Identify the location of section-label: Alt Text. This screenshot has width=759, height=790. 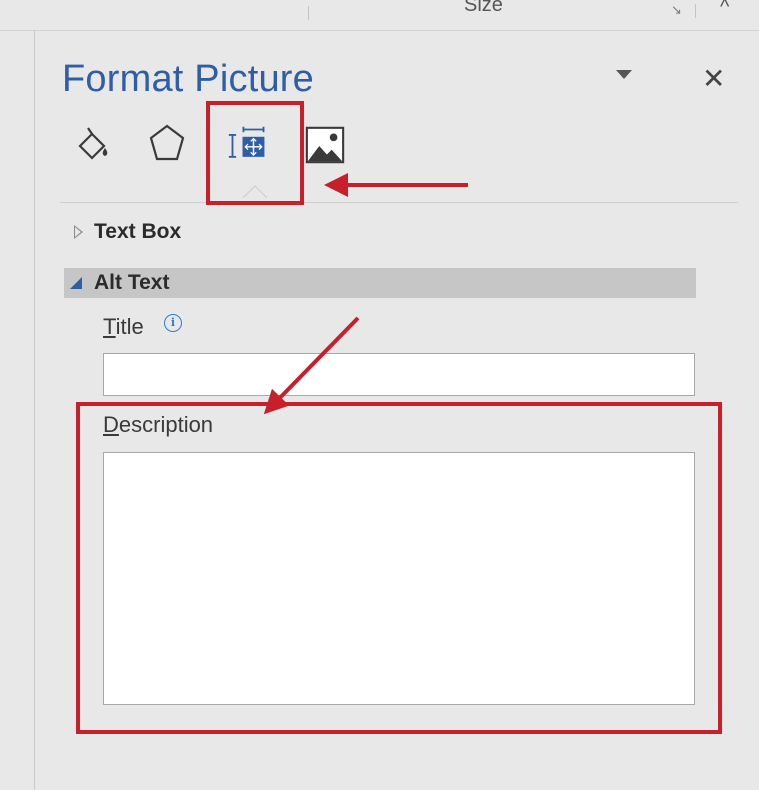
(132, 282).